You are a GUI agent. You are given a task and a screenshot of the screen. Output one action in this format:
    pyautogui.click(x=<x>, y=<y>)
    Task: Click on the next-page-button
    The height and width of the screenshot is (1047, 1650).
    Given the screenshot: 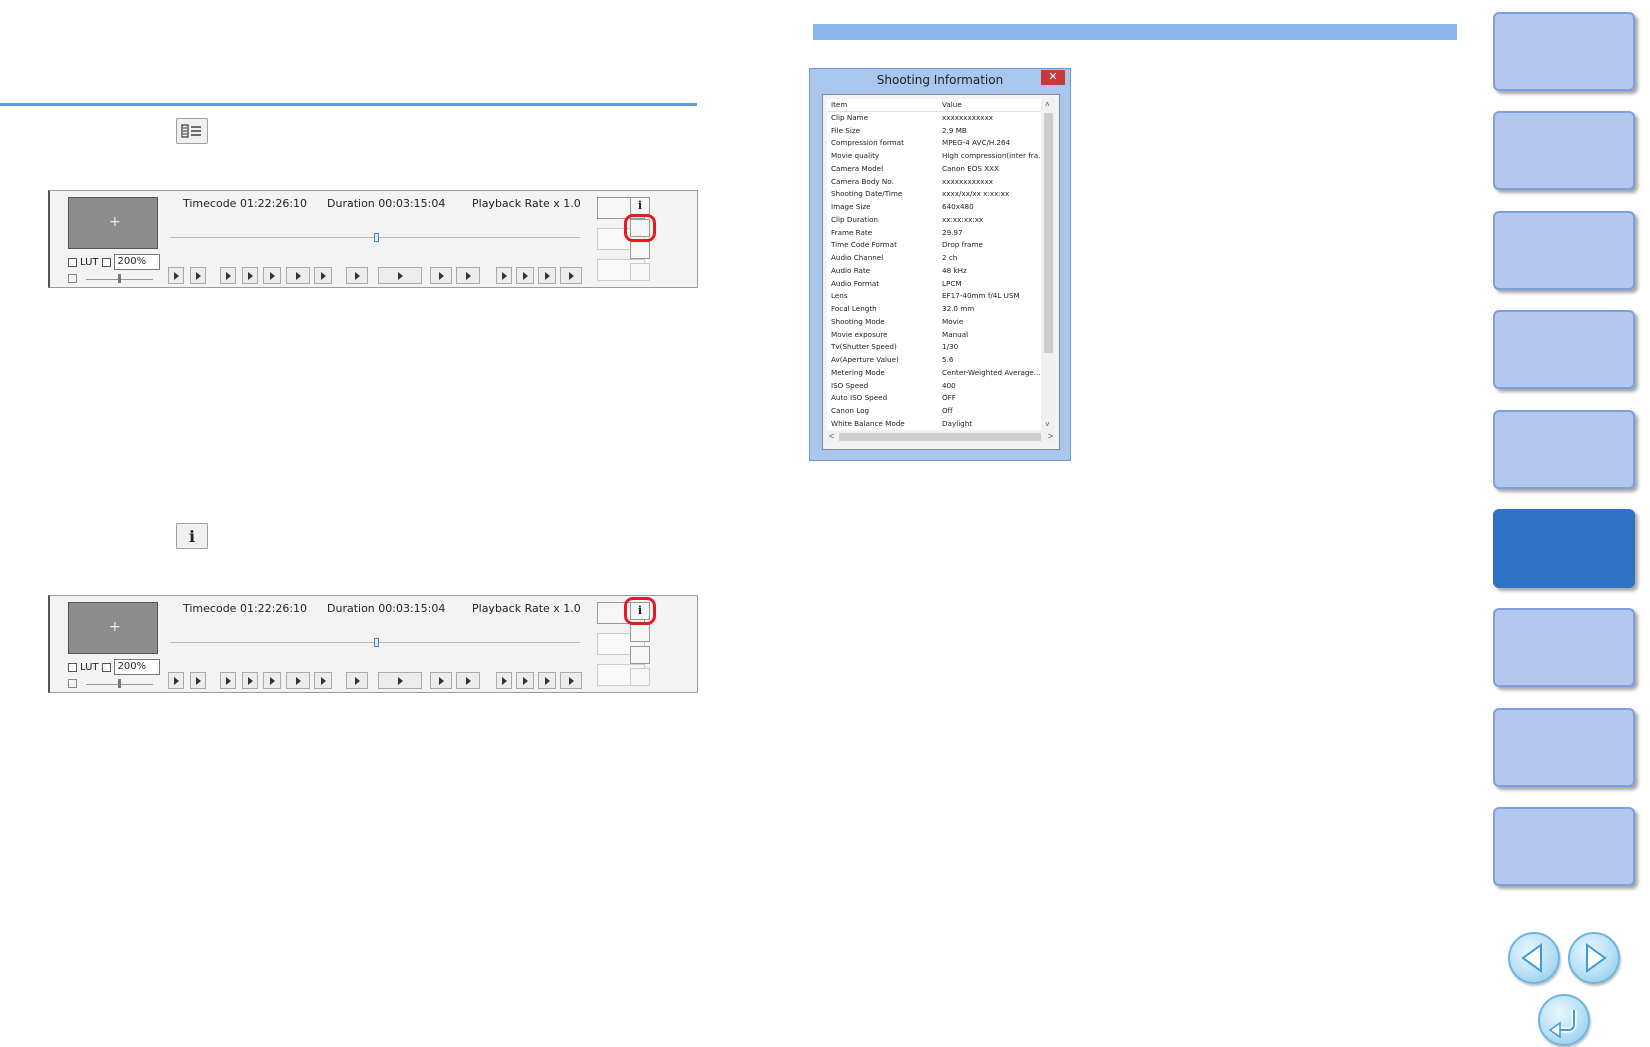 What is the action you would take?
    pyautogui.click(x=1594, y=958)
    